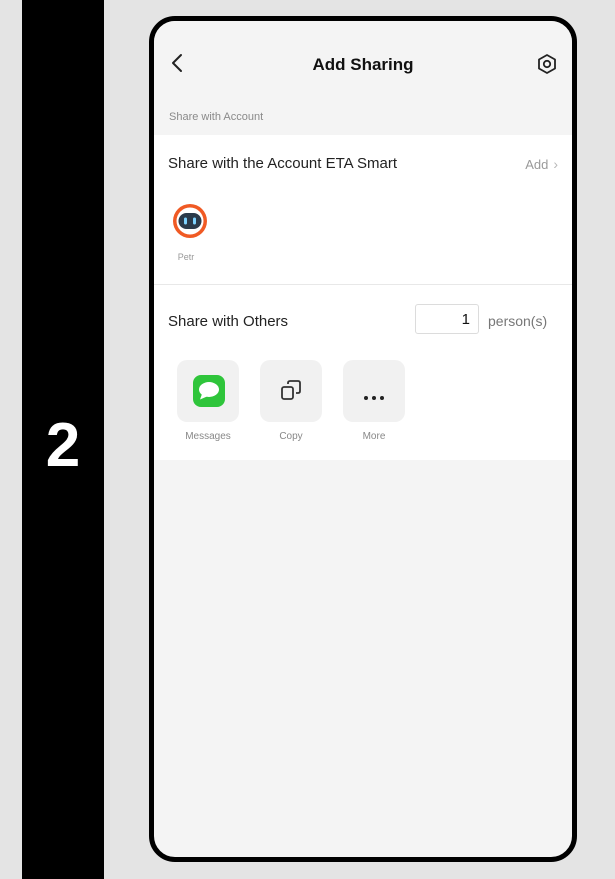  I want to click on page-title: Add Sharing, so click(363, 64).